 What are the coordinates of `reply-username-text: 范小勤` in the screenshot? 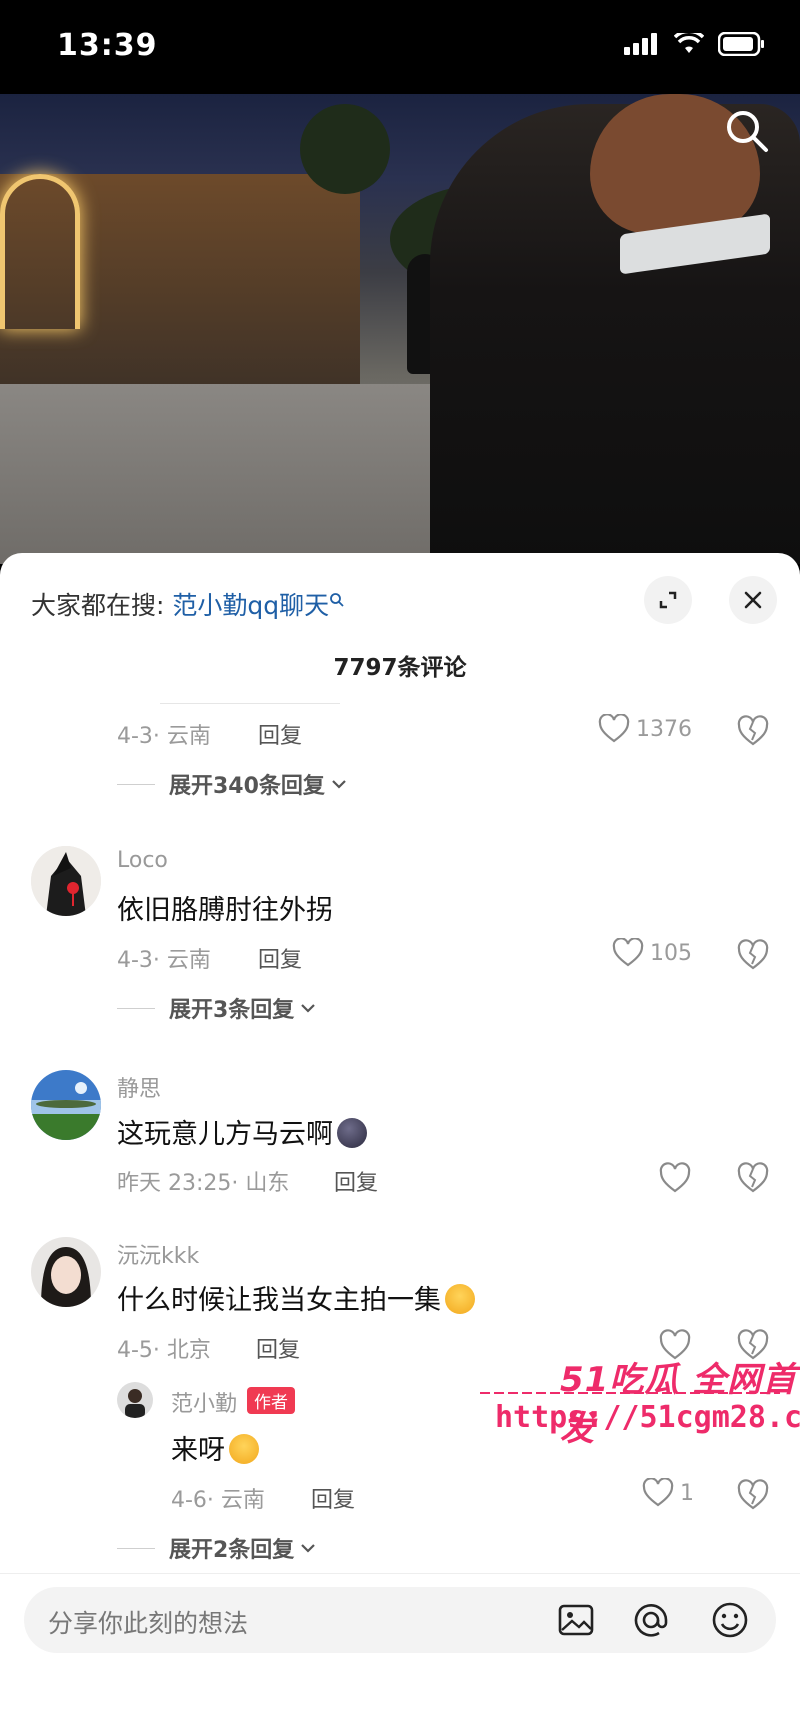 It's located at (204, 1404).